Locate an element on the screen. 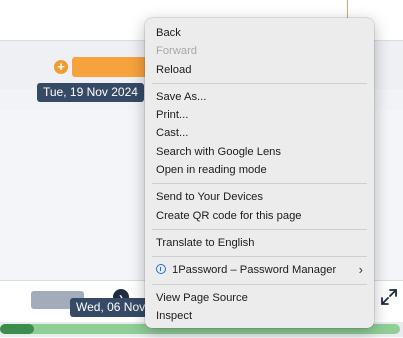 The image size is (403, 338). menu-item-1password: 1Password – Password Manager › is located at coordinates (259, 270).